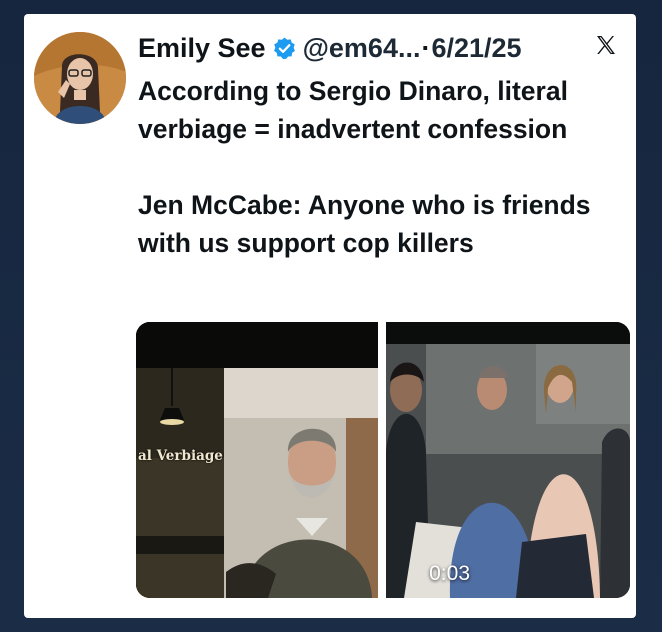 The width and height of the screenshot is (662, 632). What do you see at coordinates (202, 48) in the screenshot?
I see `author-name: Emily See` at bounding box center [202, 48].